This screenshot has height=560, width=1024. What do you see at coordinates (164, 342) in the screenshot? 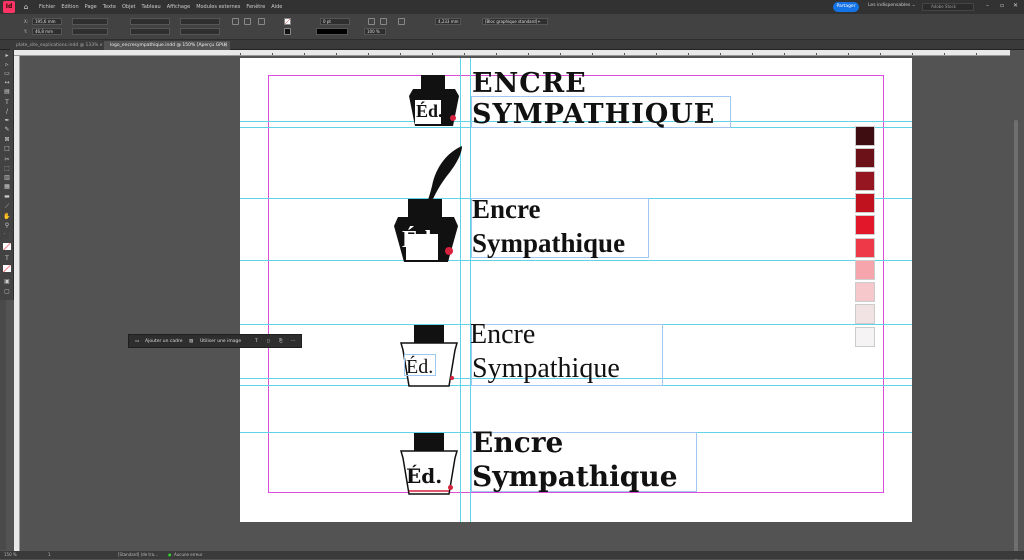
I see `add-frame-button: Ajouter un cadre` at bounding box center [164, 342].